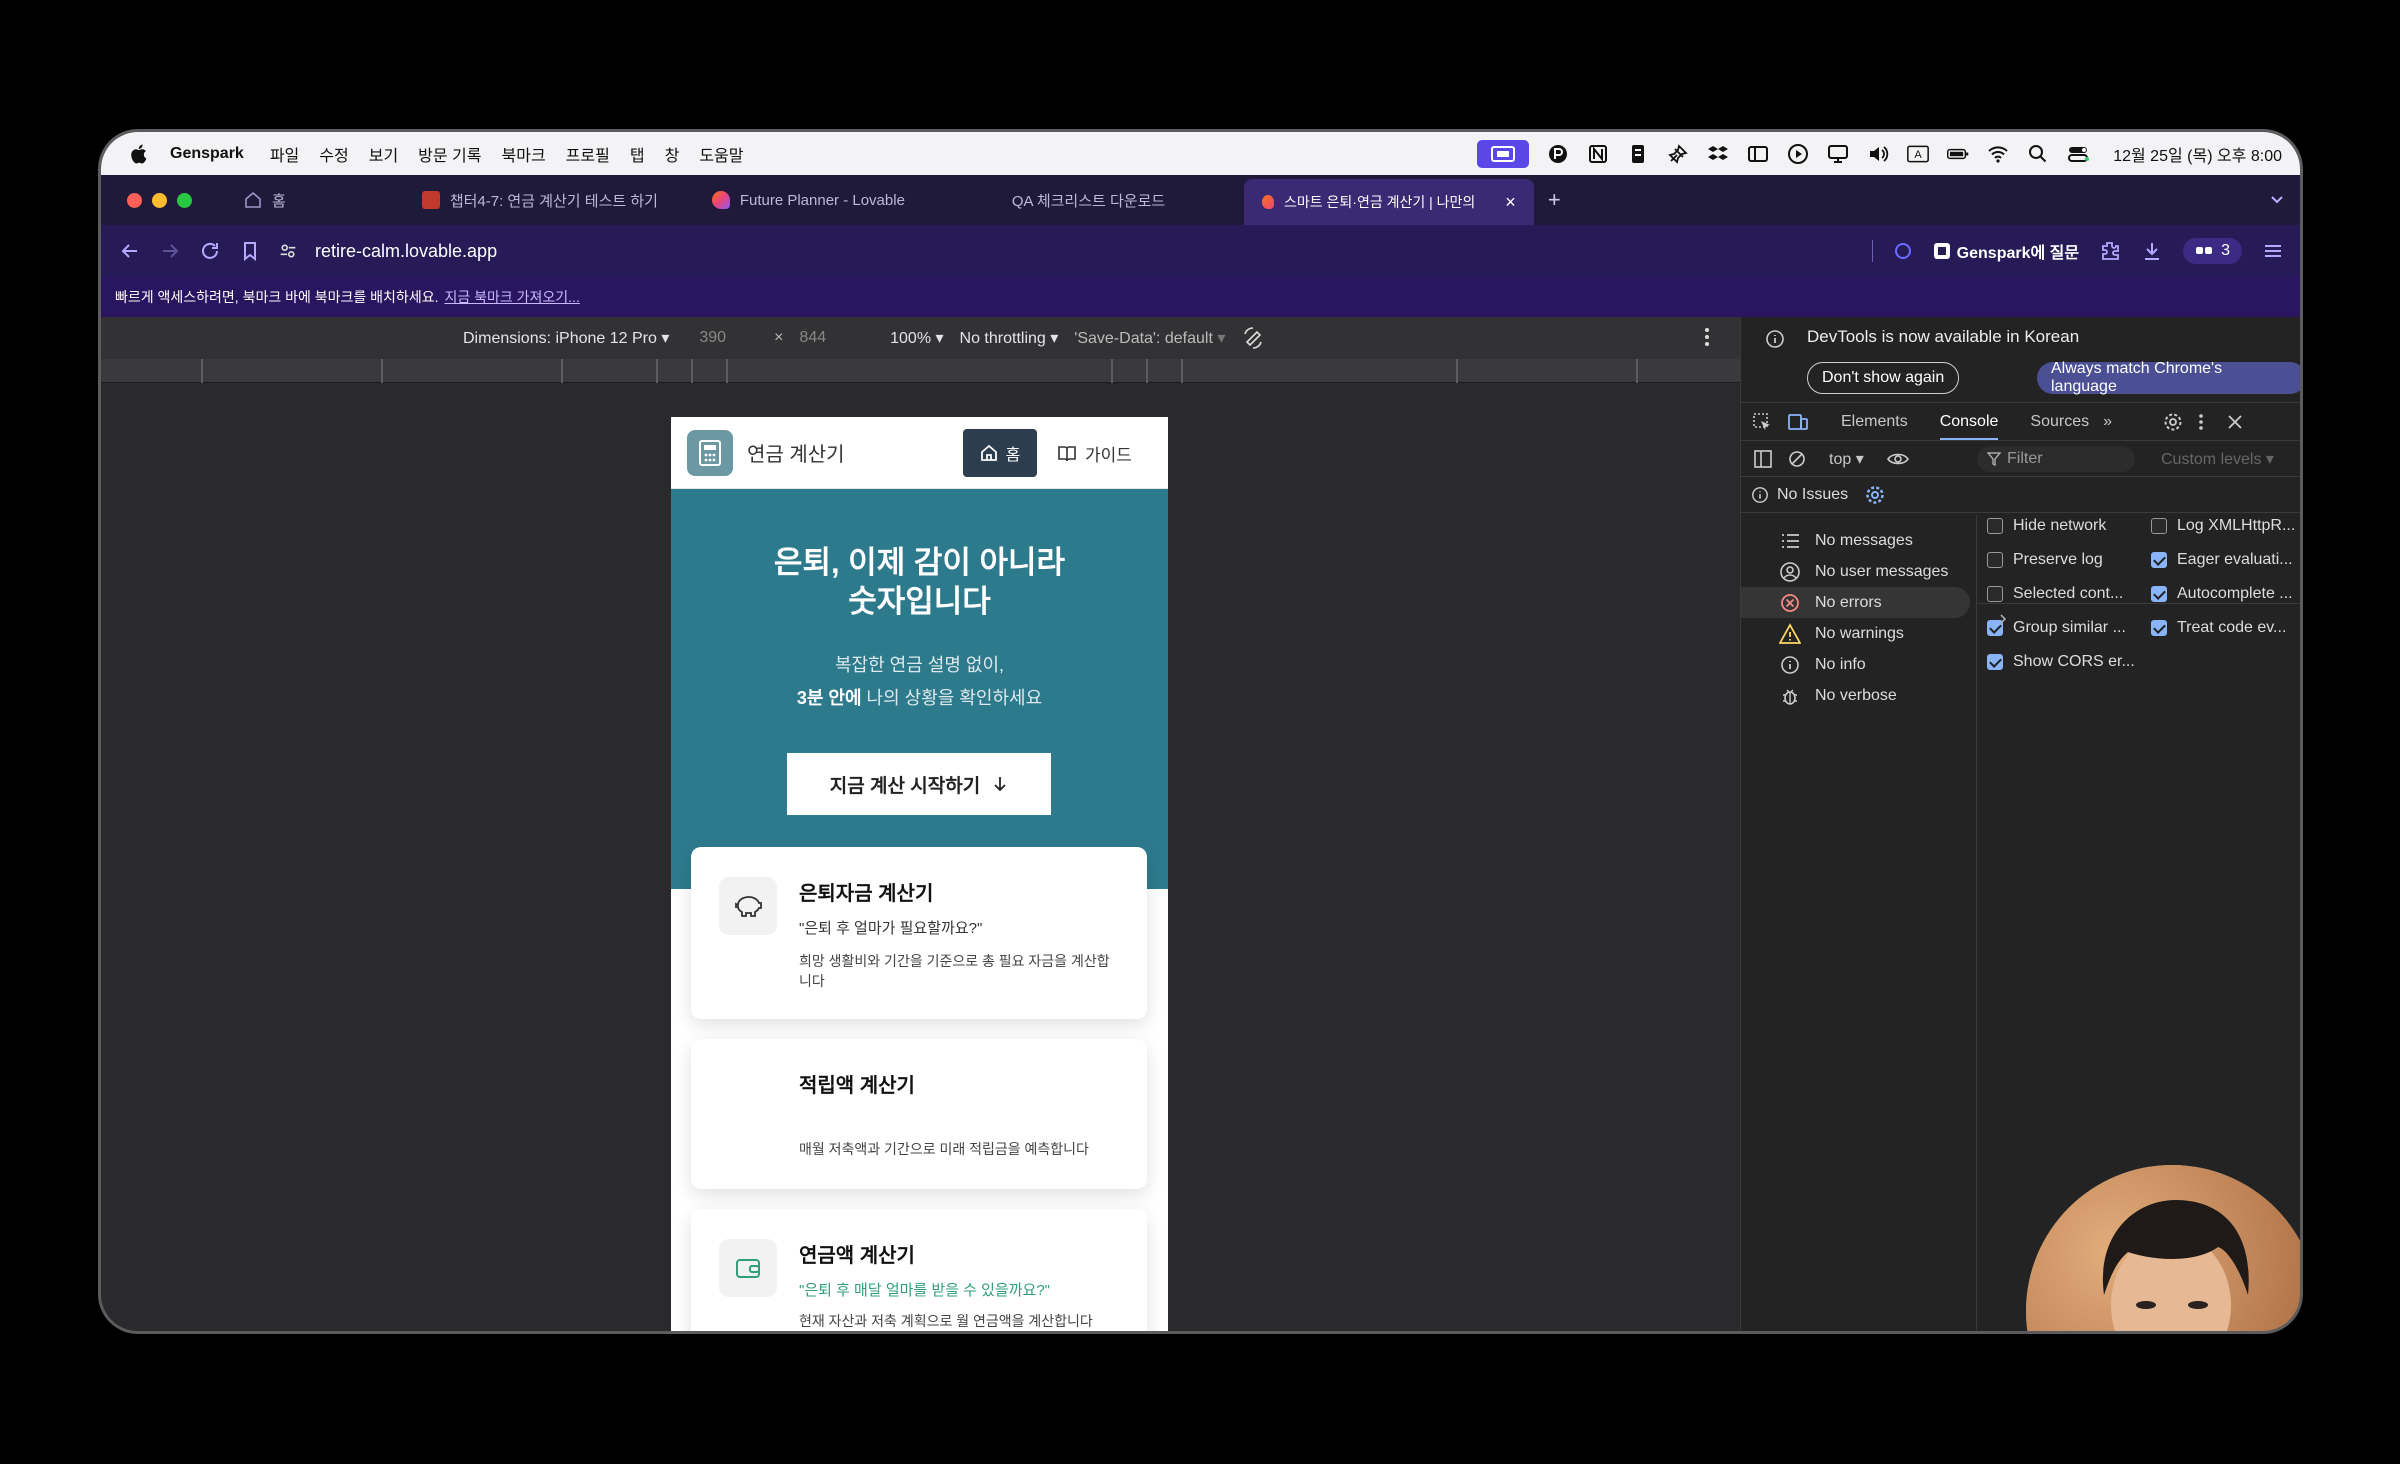 The width and height of the screenshot is (2400, 1464). What do you see at coordinates (1388, 202) in the screenshot?
I see `tab-smart-retire: 스마트 은퇴·연금 계산기 | 나만의 ×` at bounding box center [1388, 202].